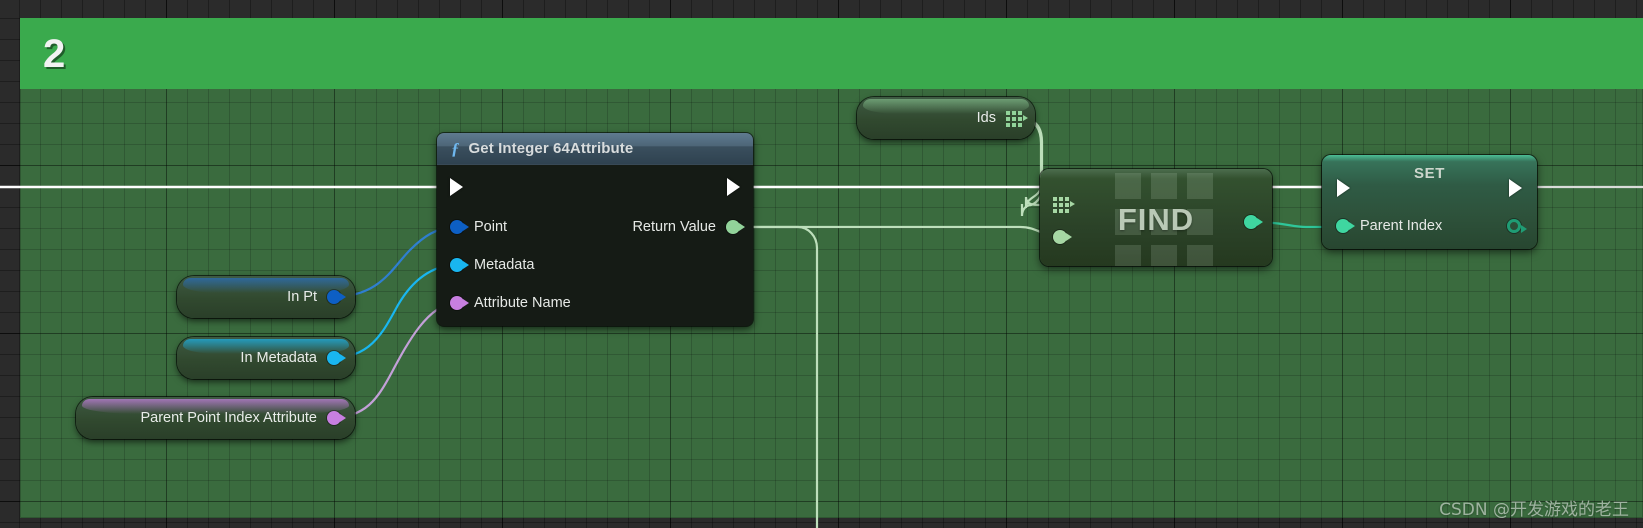 The height and width of the screenshot is (528, 1643). I want to click on set-output-pin, so click(1517, 226).